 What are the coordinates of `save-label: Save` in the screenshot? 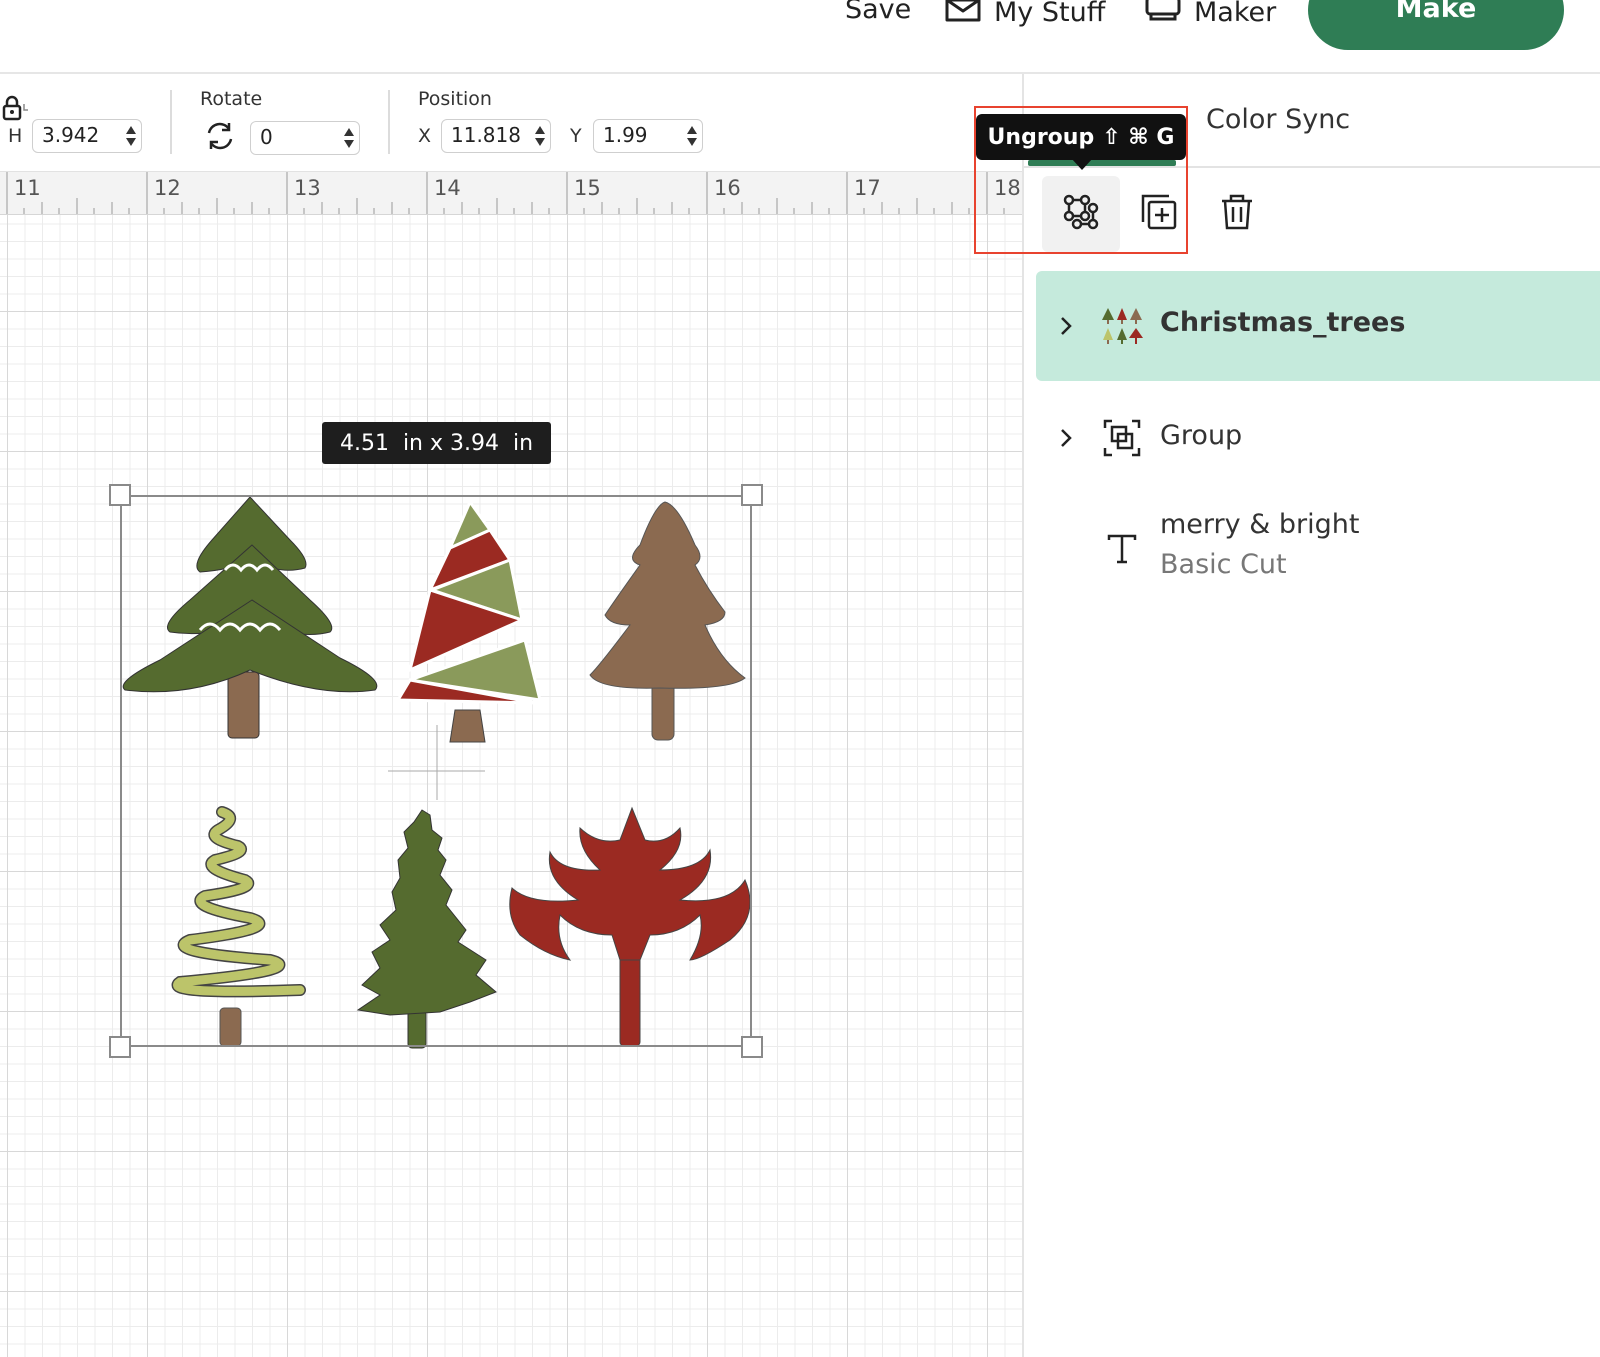 It's located at (878, 12).